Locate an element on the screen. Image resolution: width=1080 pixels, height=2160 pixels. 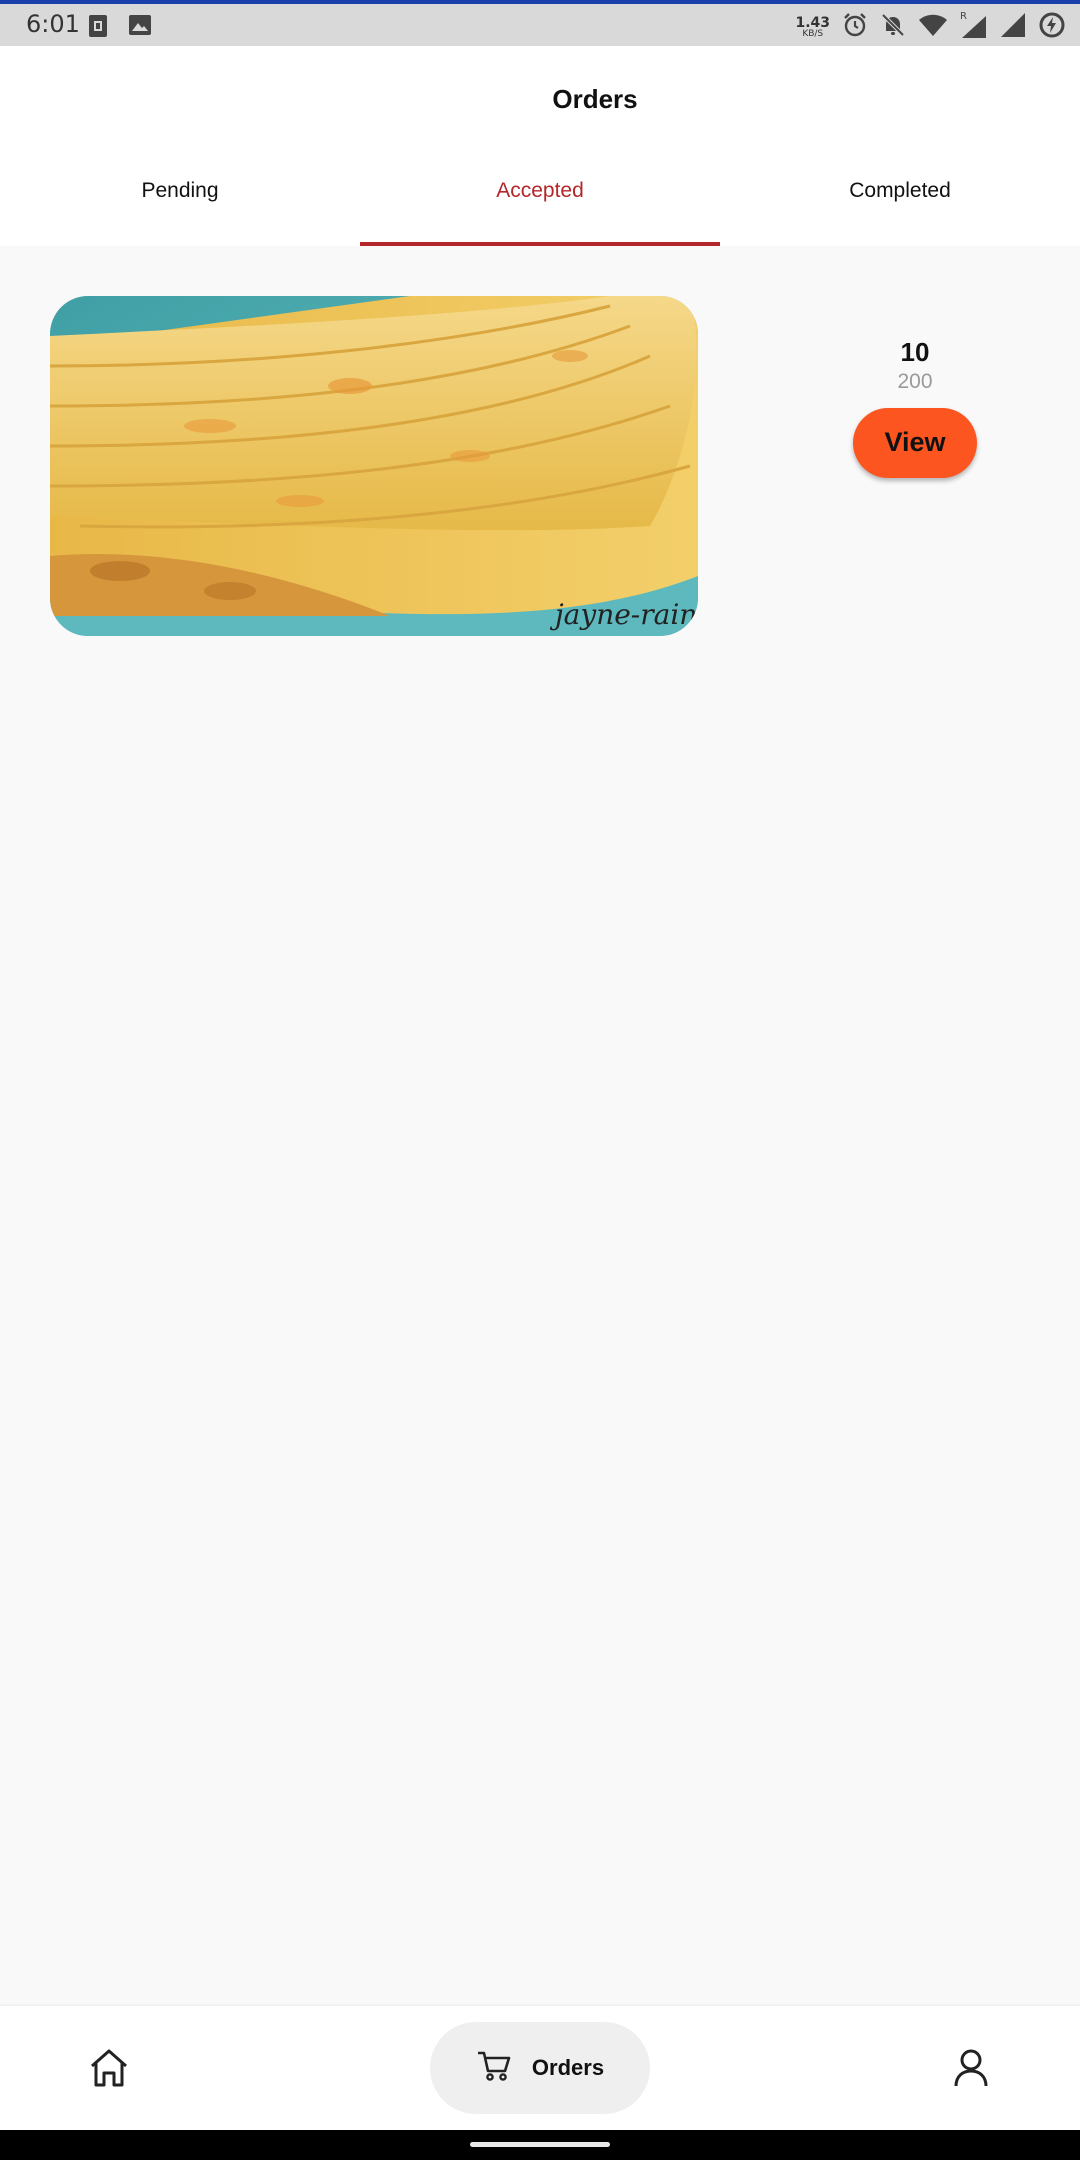
order-status-tabs: Pending Accepted Completed is located at coordinates (540, 201).